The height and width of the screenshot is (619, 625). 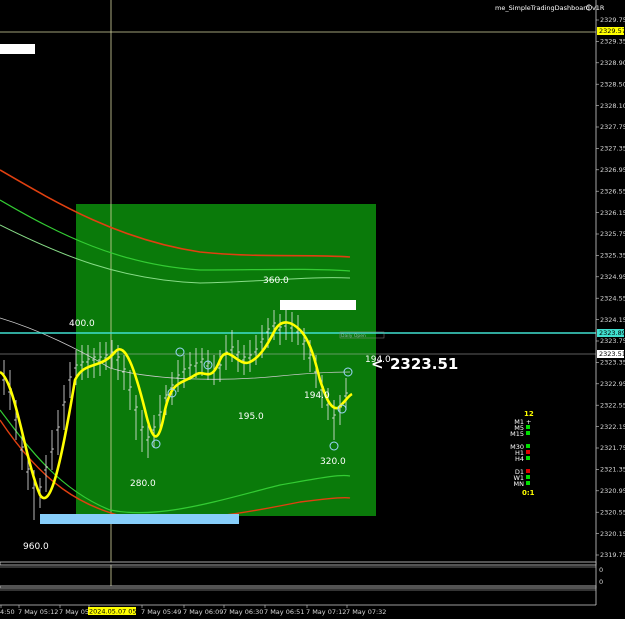 I want to click on time-tick-label: 7 May 07:12, so click(x=326, y=612).